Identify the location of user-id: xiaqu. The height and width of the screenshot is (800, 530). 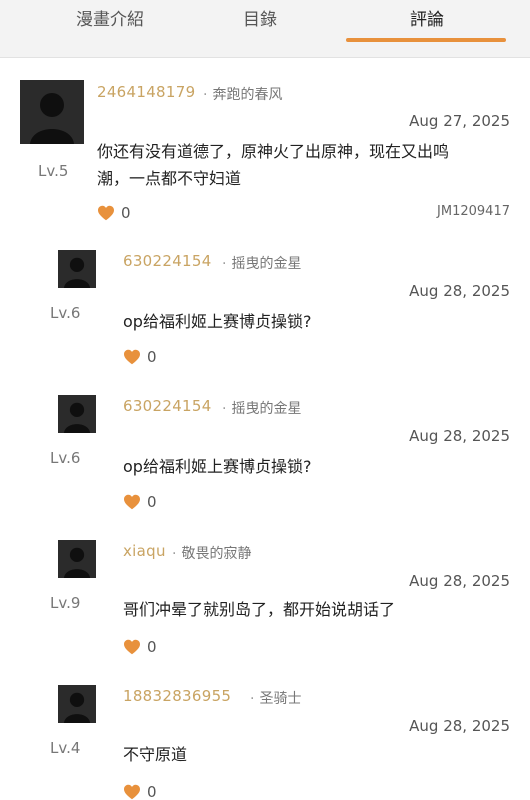
(144, 551).